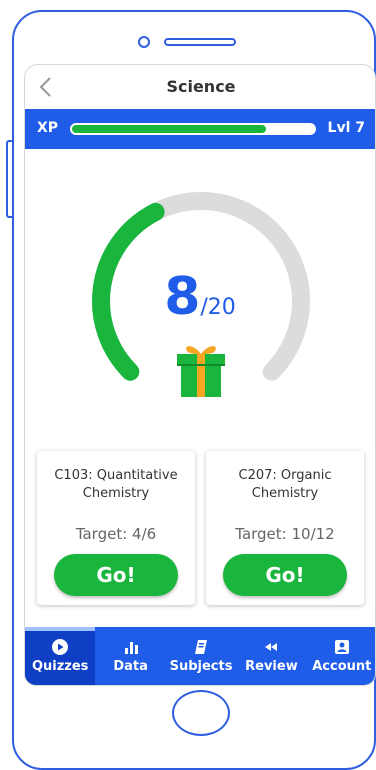 Image resolution: width=376 pixels, height=770 pixels. I want to click on home-button, so click(201, 713).